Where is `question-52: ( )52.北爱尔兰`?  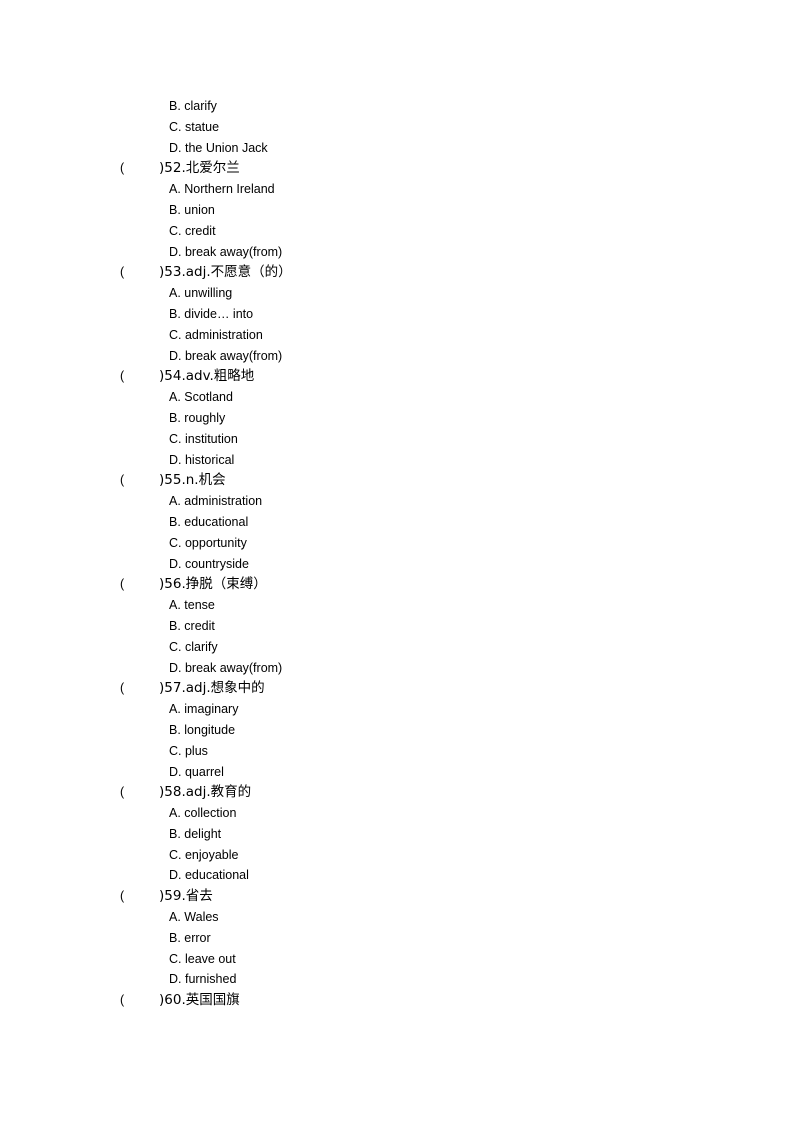
question-52: ( )52.北爱尔兰 is located at coordinates (397, 168).